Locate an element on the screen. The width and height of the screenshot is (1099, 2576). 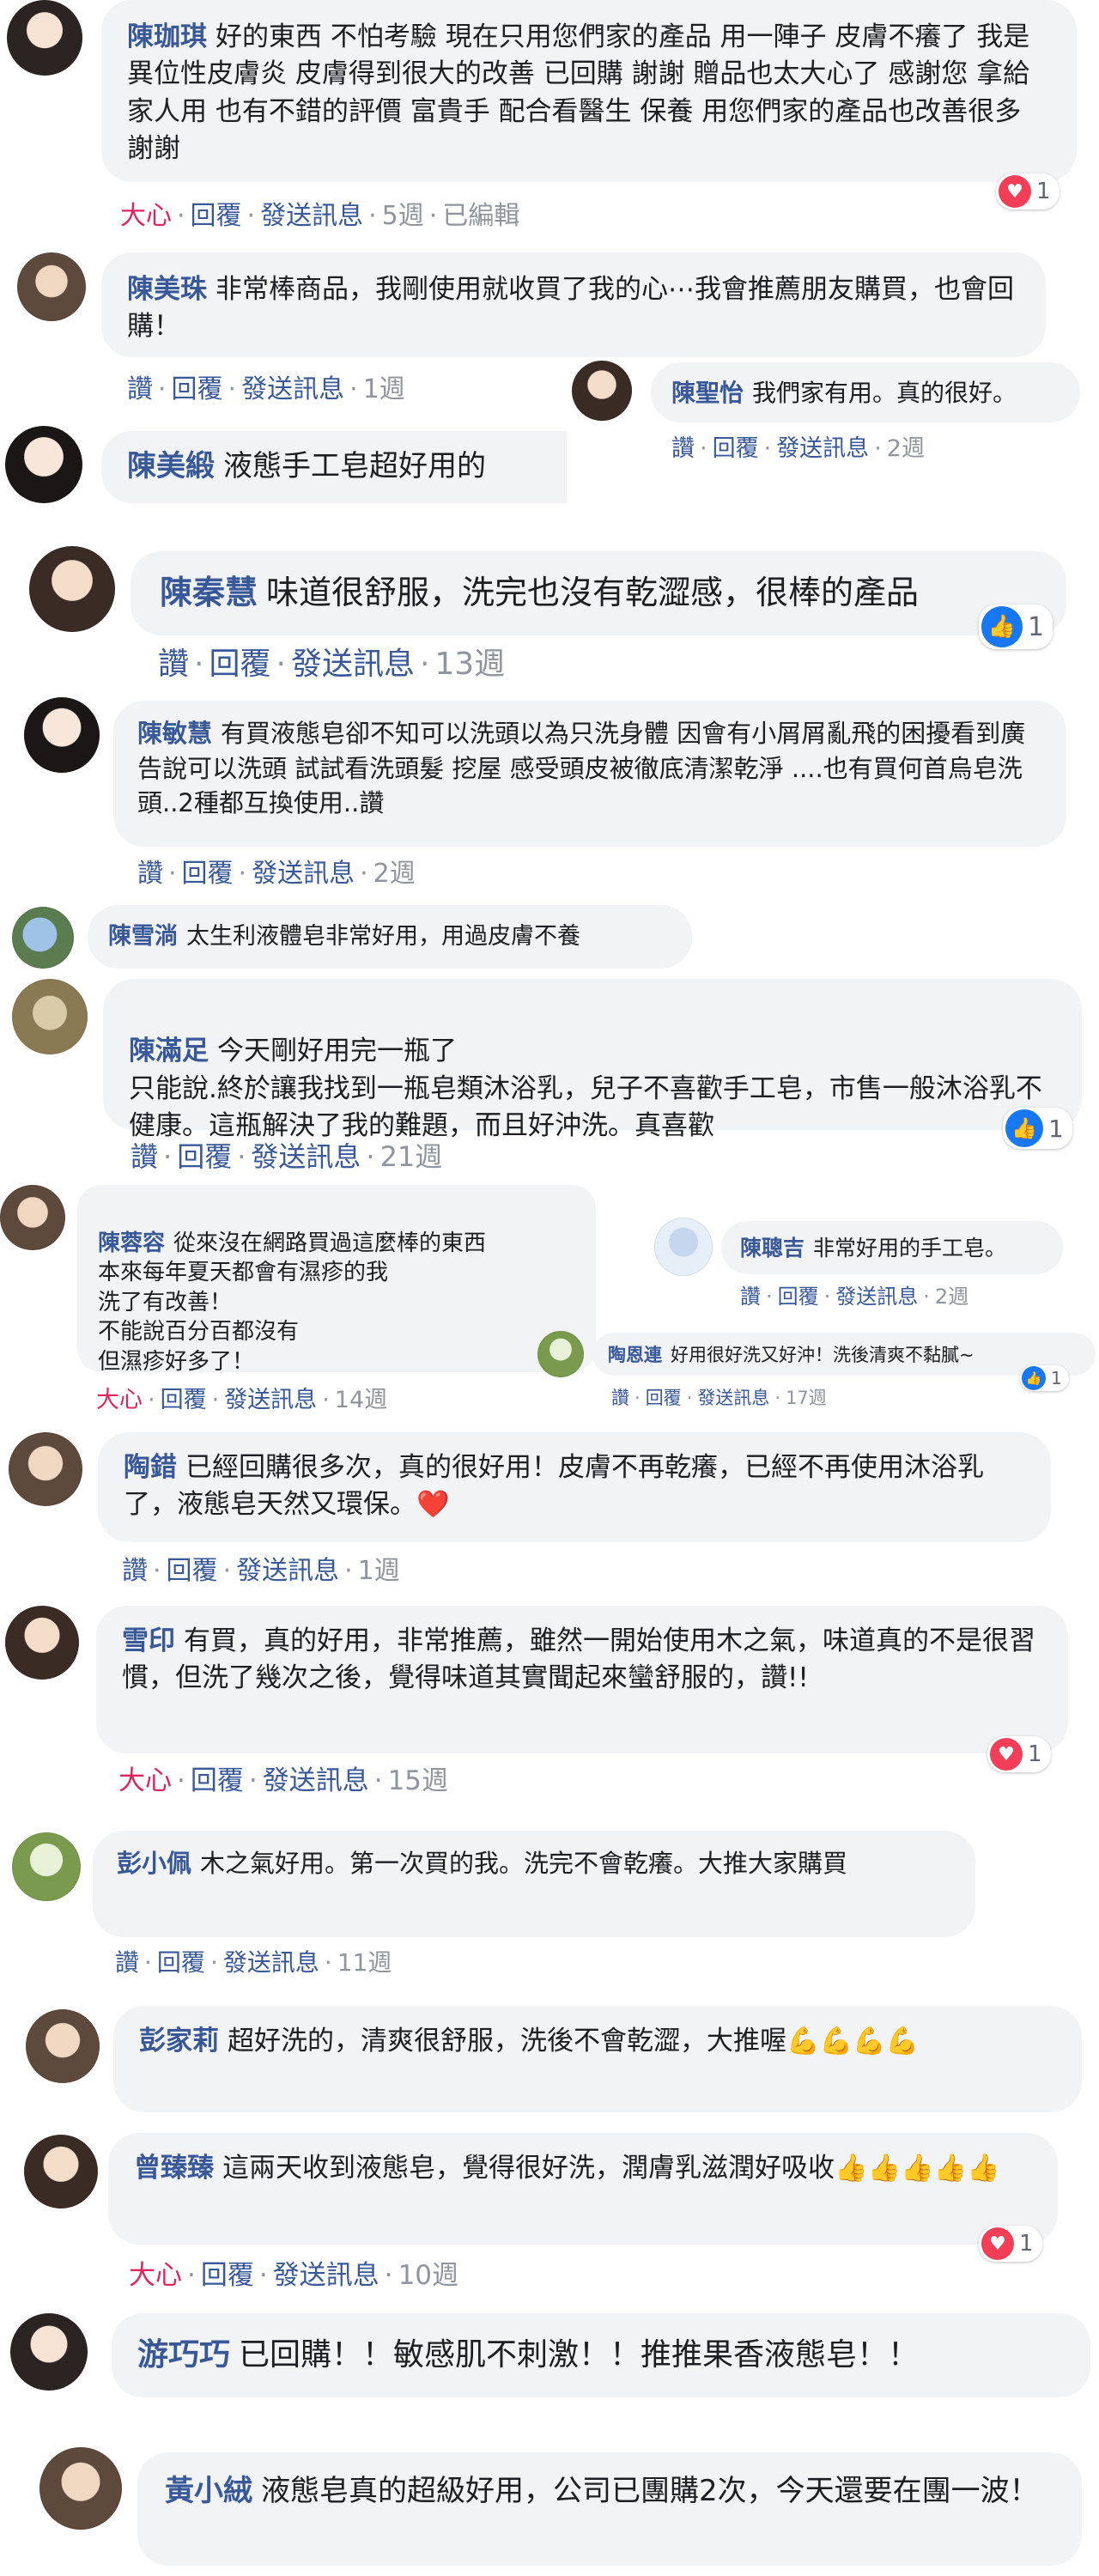
commenter-name: 陳敏慧 is located at coordinates (174, 733).